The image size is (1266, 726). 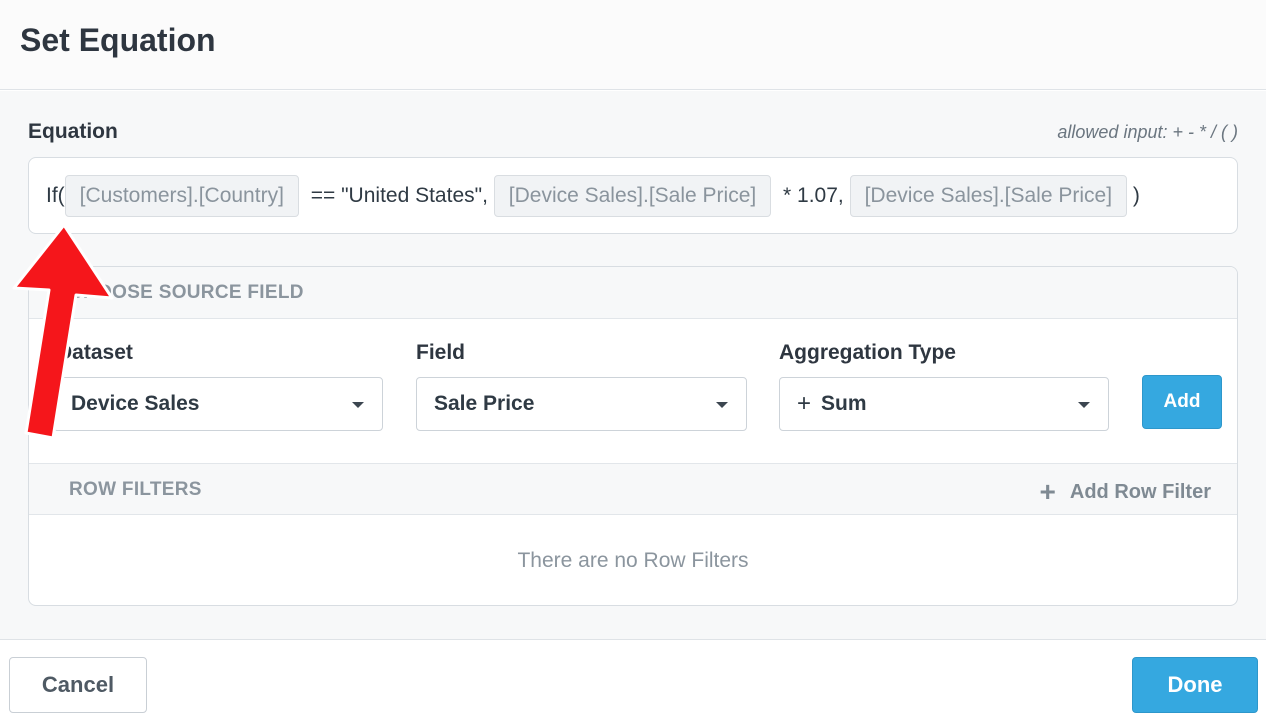 I want to click on cancel-button: Cancel, so click(x=78, y=685).